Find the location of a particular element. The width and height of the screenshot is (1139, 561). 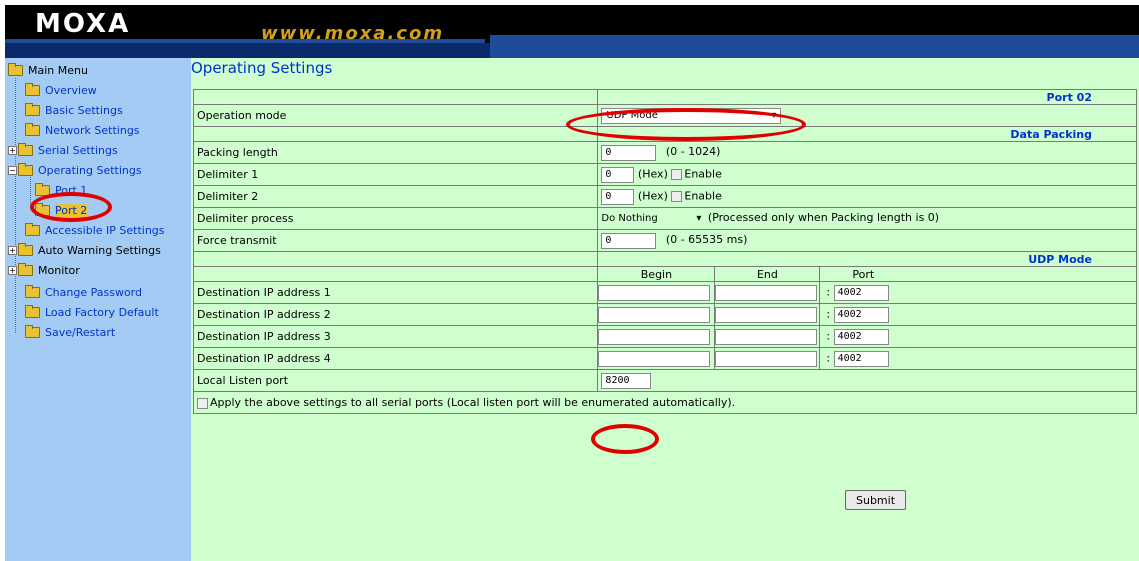

sidebar-item-label: Auto Warning Settings is located at coordinates (99, 250).